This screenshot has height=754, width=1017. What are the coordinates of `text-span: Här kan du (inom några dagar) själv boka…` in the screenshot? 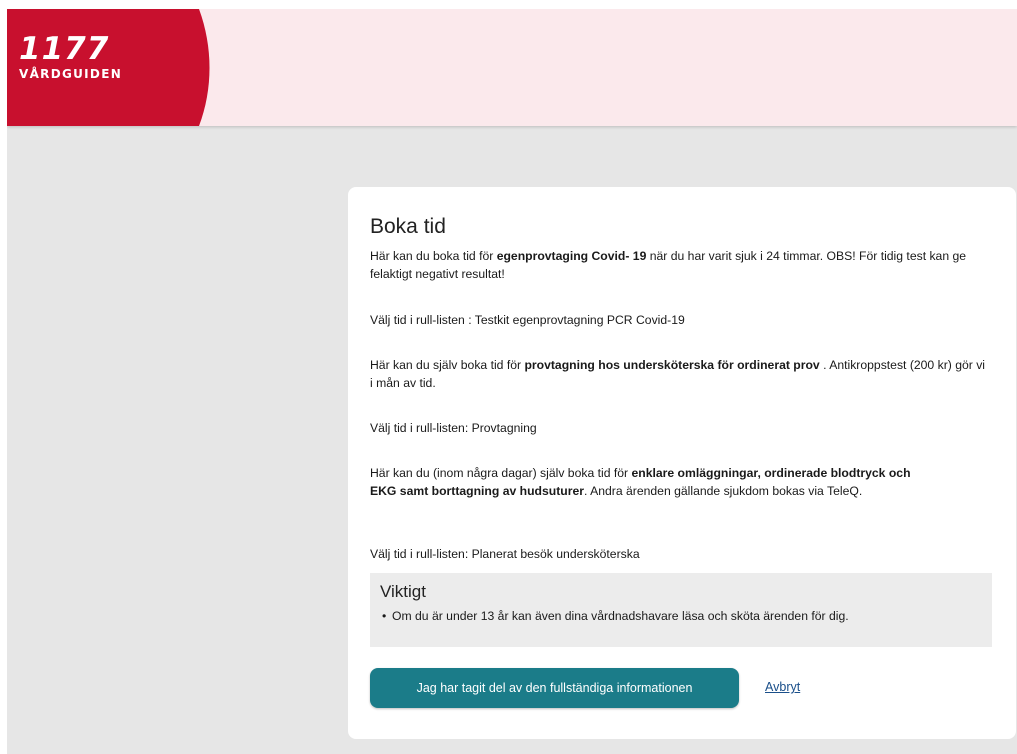 It's located at (501, 473).